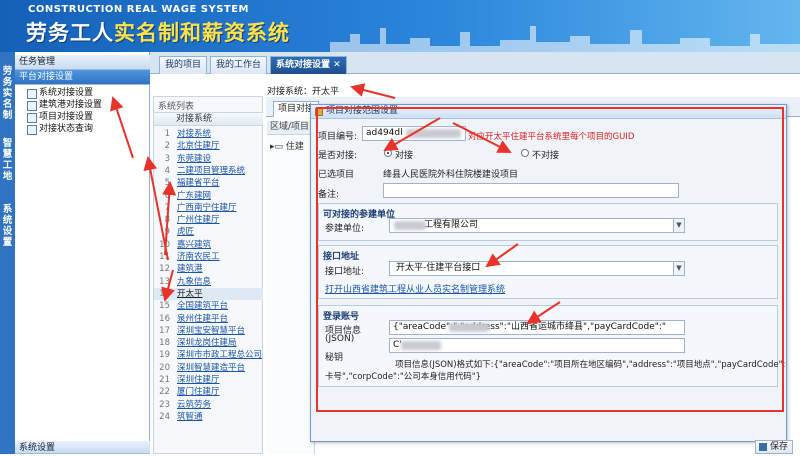 The image size is (800, 456). What do you see at coordinates (190, 294) in the screenshot?
I see `system-name-link: 开太平` at bounding box center [190, 294].